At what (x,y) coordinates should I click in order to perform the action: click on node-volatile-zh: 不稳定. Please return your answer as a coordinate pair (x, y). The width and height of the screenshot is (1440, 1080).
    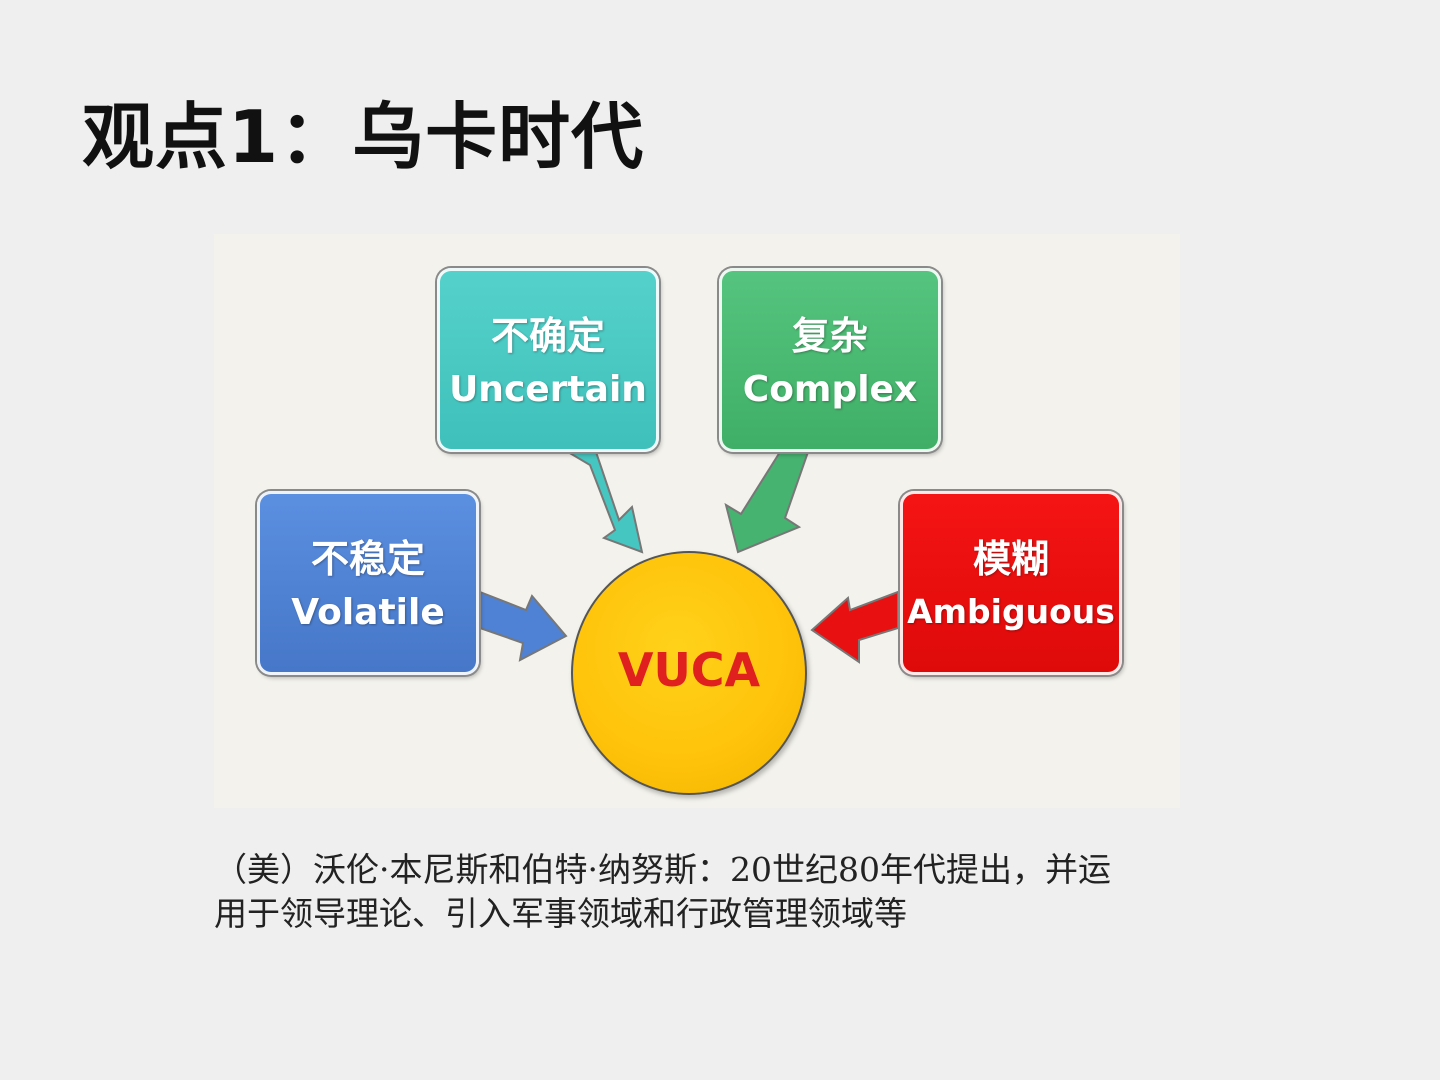
    Looking at the image, I should click on (367, 559).